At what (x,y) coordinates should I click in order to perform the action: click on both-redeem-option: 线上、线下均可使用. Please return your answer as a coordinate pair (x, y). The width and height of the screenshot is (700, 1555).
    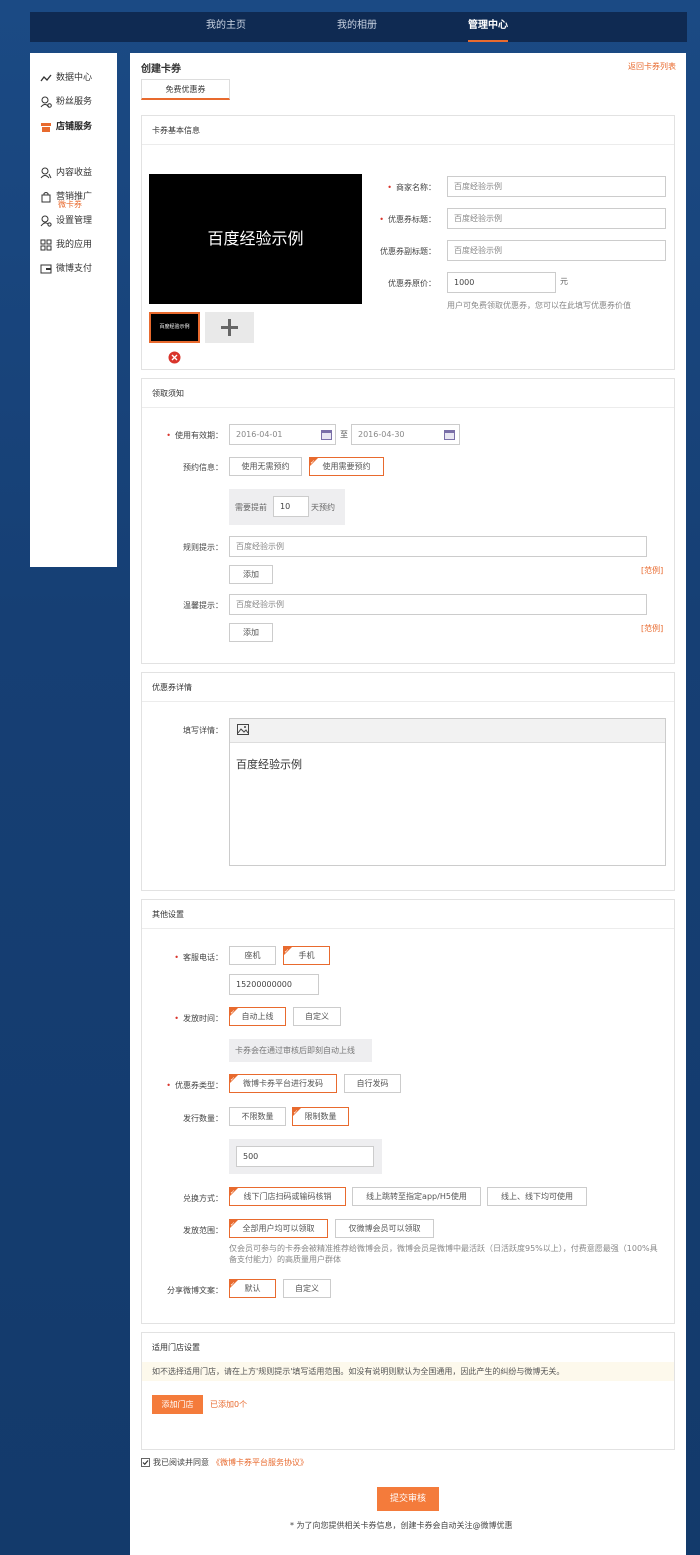
    Looking at the image, I should click on (537, 1196).